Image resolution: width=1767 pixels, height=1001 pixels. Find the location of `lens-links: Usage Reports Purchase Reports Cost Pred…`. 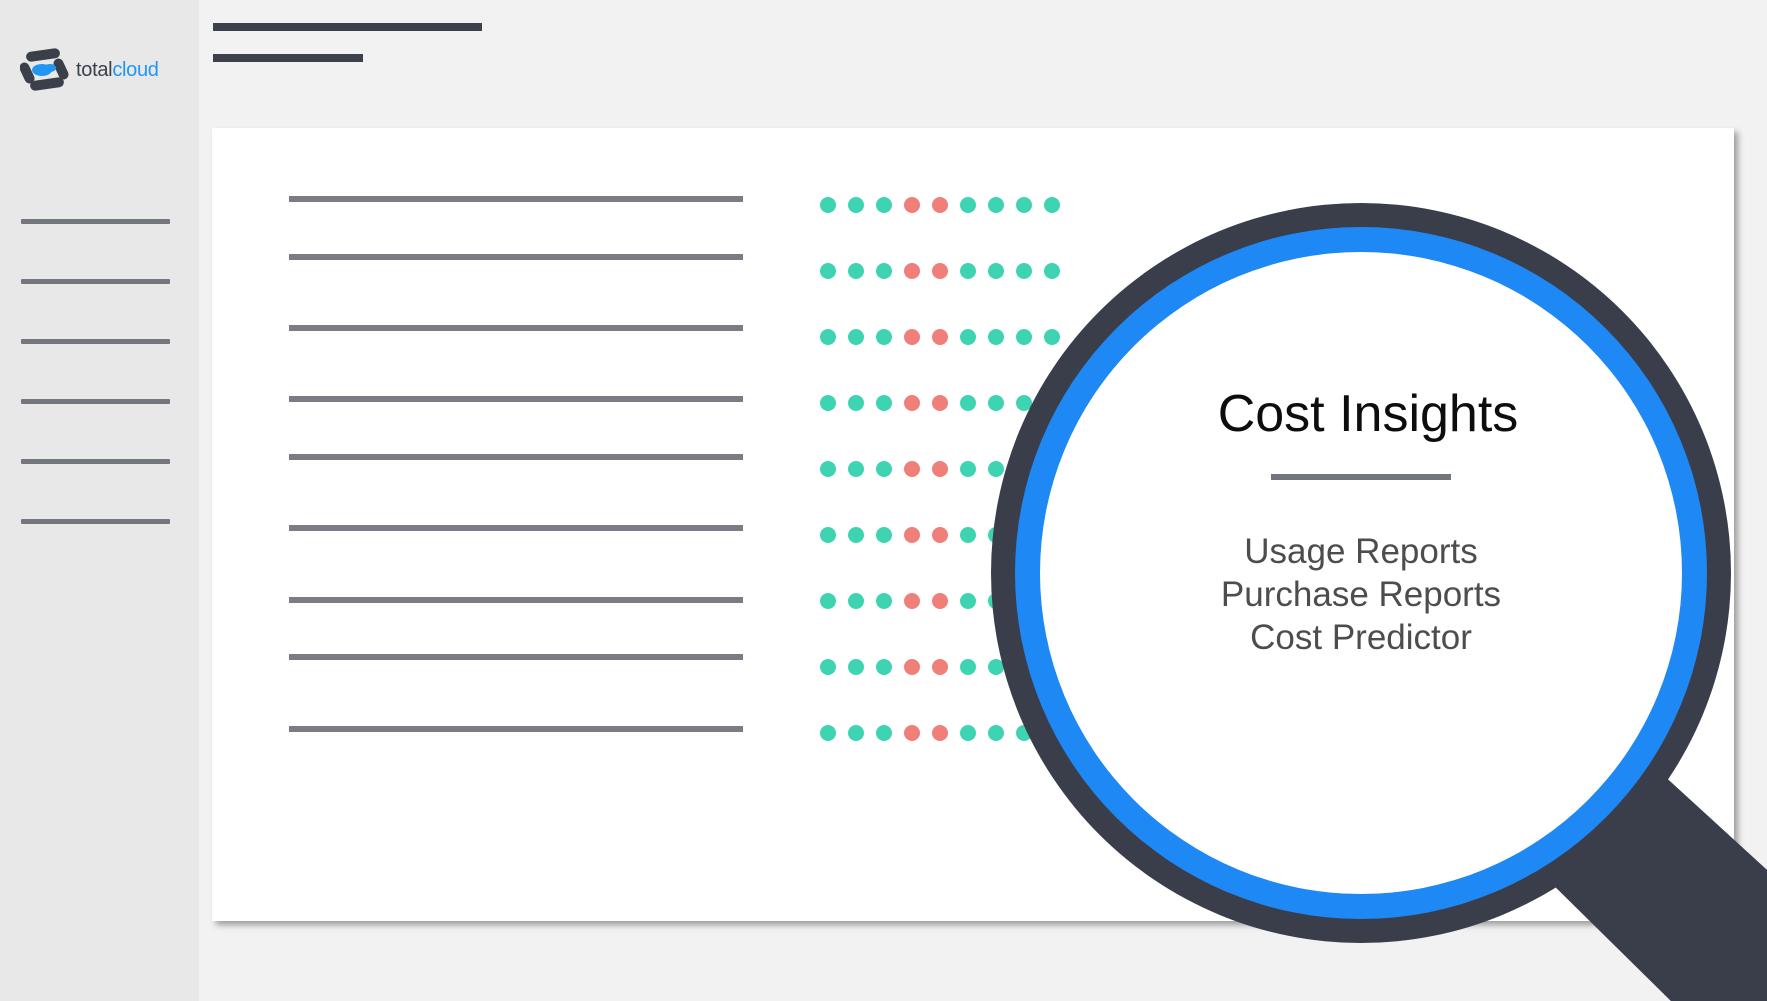

lens-links: Usage Reports Purchase Reports Cost Pred… is located at coordinates (1361, 594).